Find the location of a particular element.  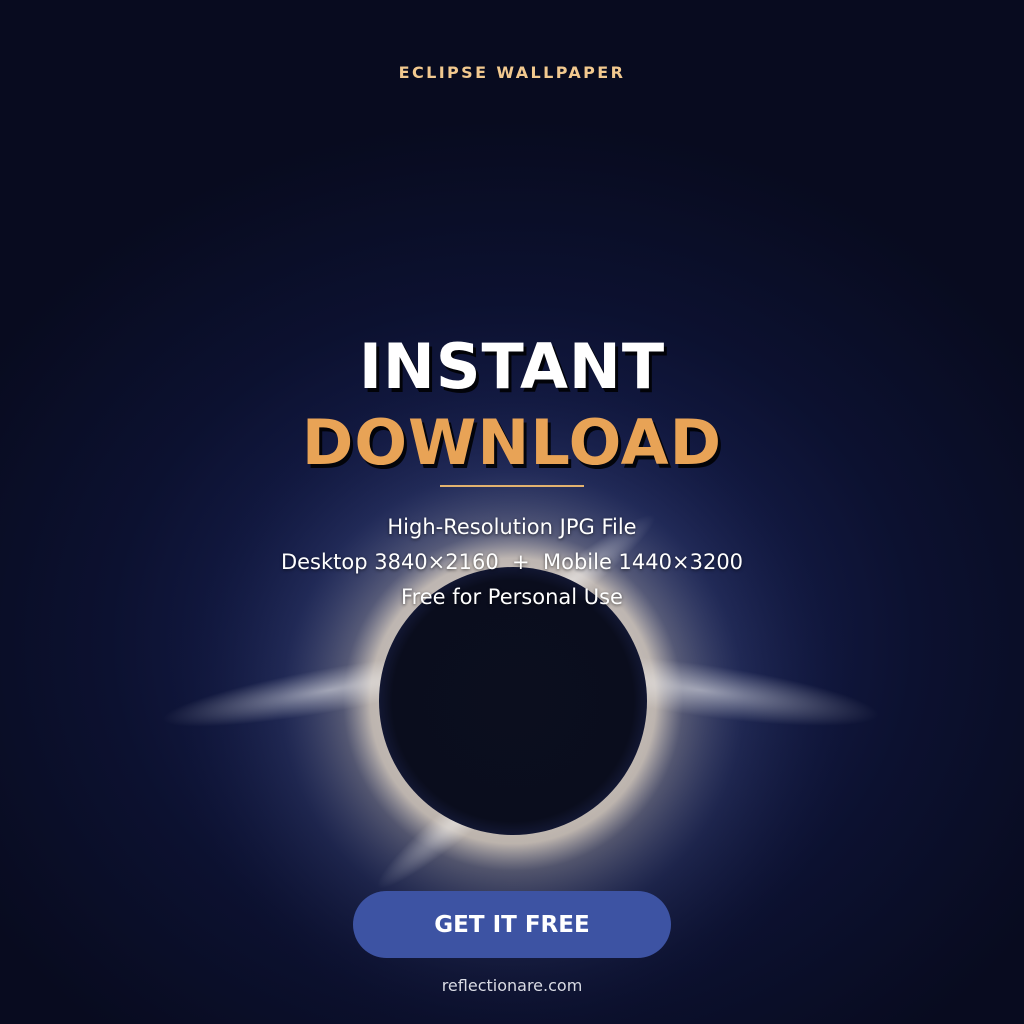

divider-rule is located at coordinates (512, 486).